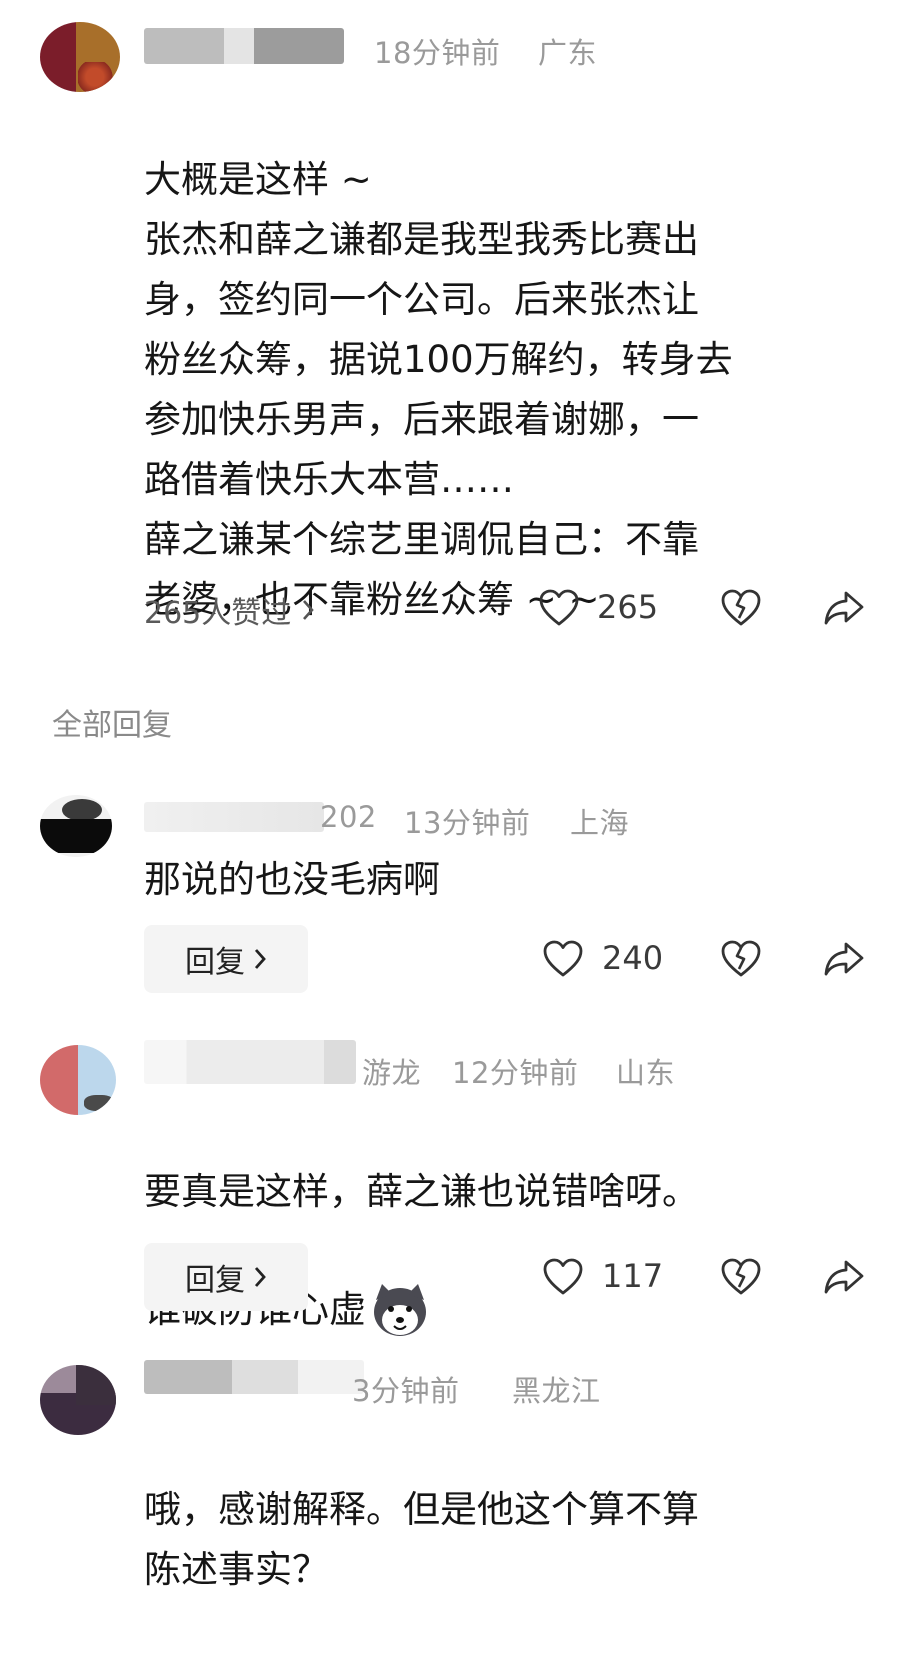  I want to click on comment-location: 上海, so click(600, 823).